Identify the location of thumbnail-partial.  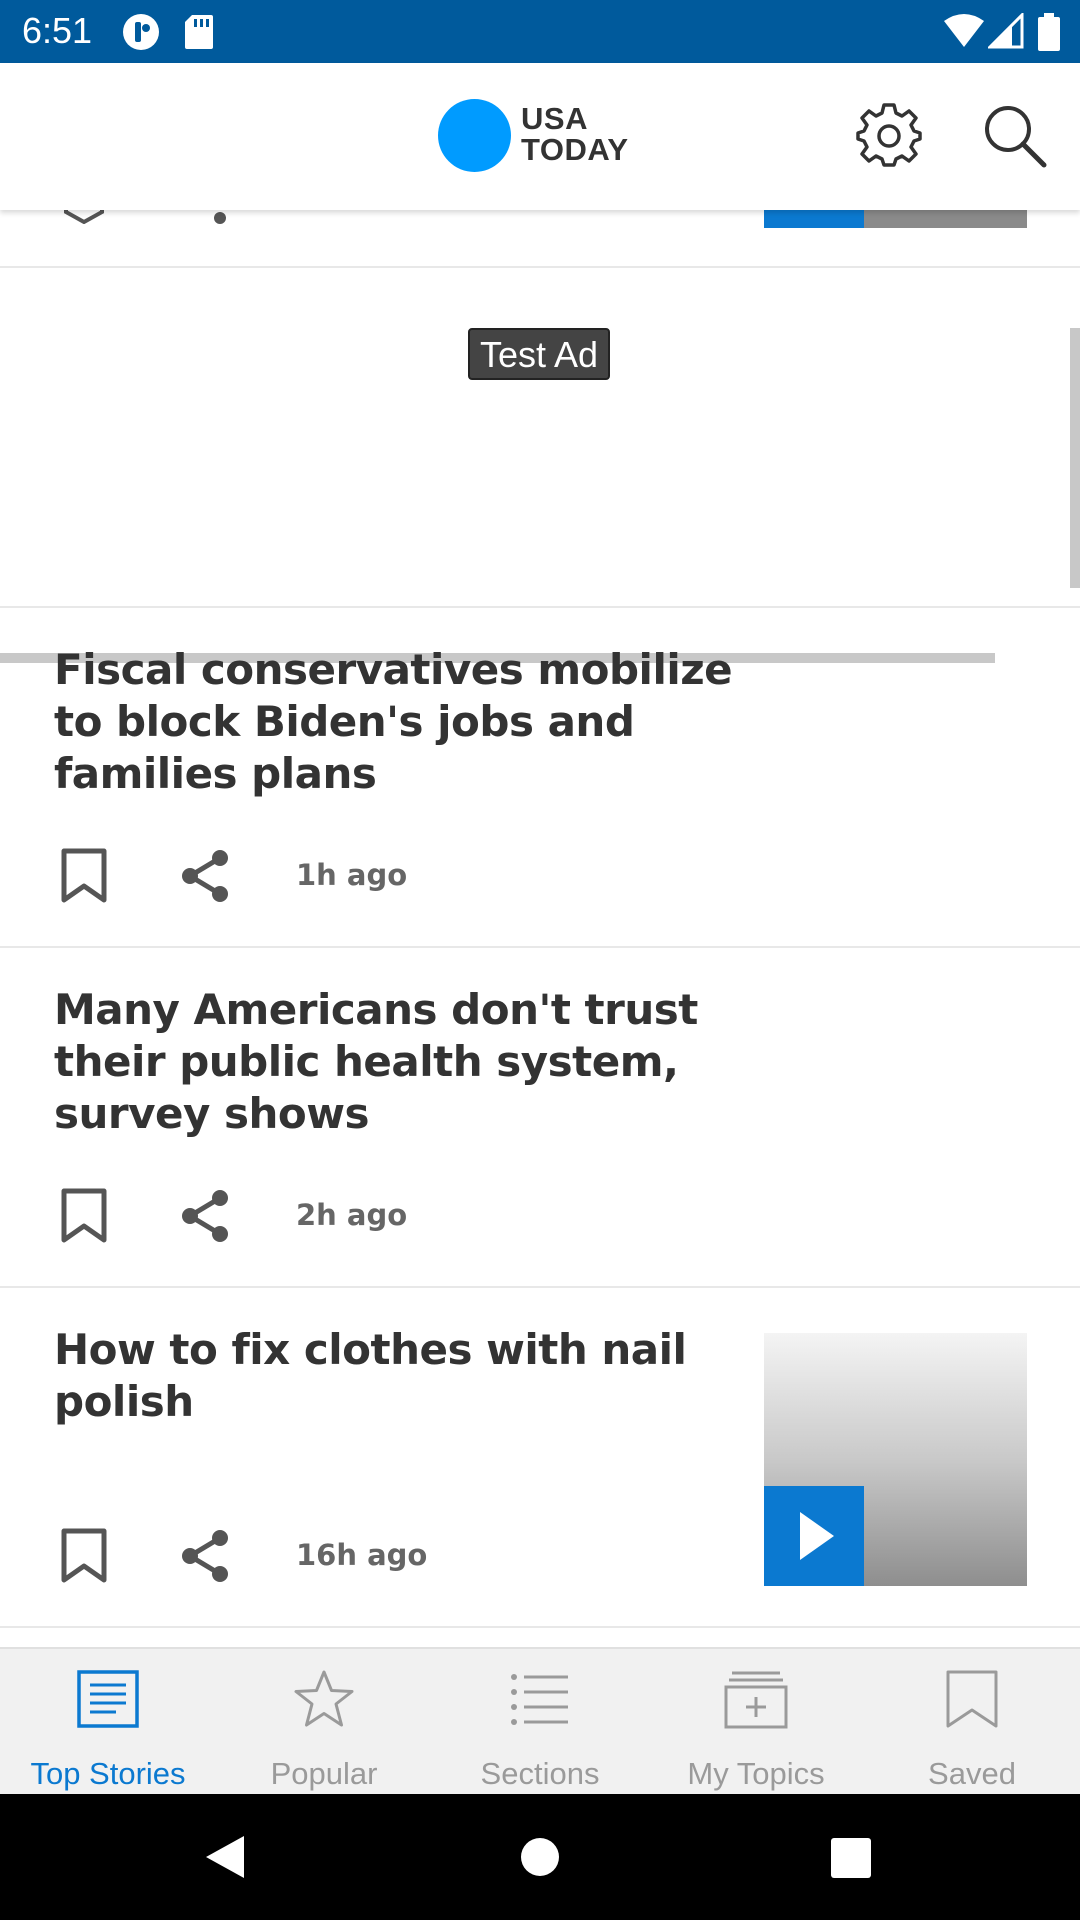
(945, 219).